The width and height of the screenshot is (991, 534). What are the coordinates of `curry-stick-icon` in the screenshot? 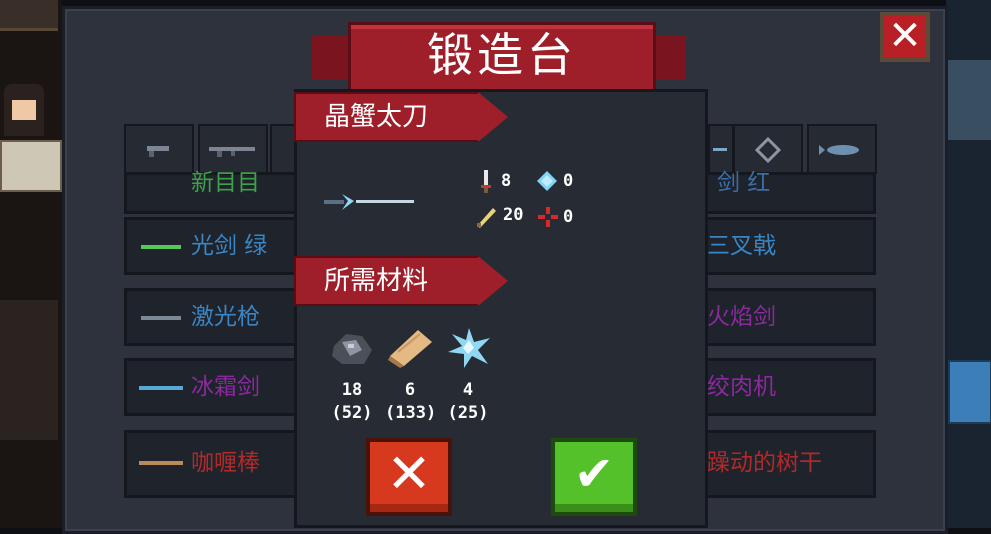 It's located at (161, 463).